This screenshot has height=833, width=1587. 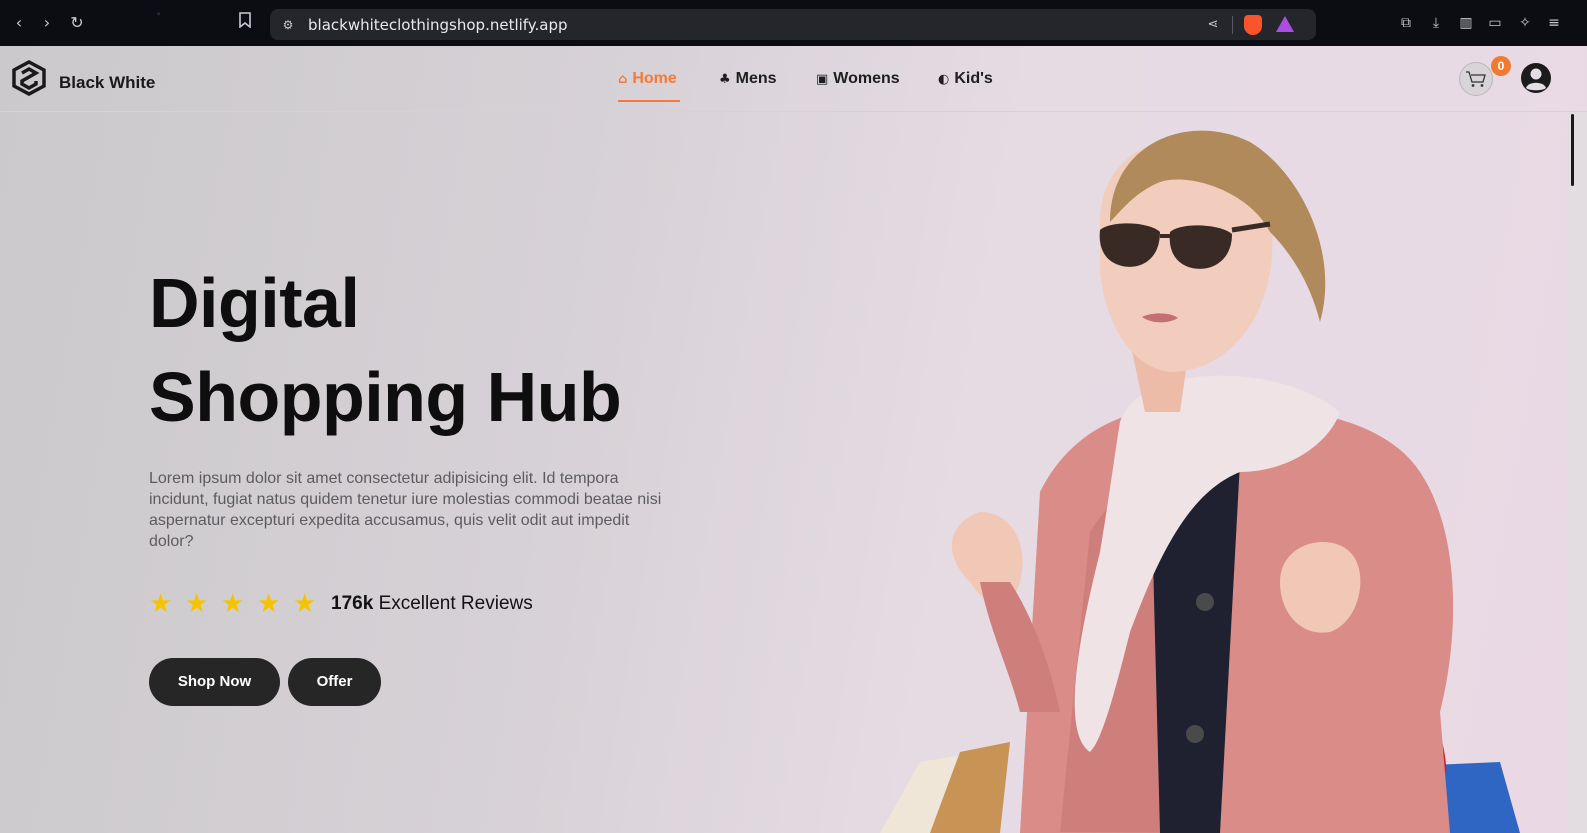 I want to click on nav-womens: ▣ Womens, so click(x=858, y=79).